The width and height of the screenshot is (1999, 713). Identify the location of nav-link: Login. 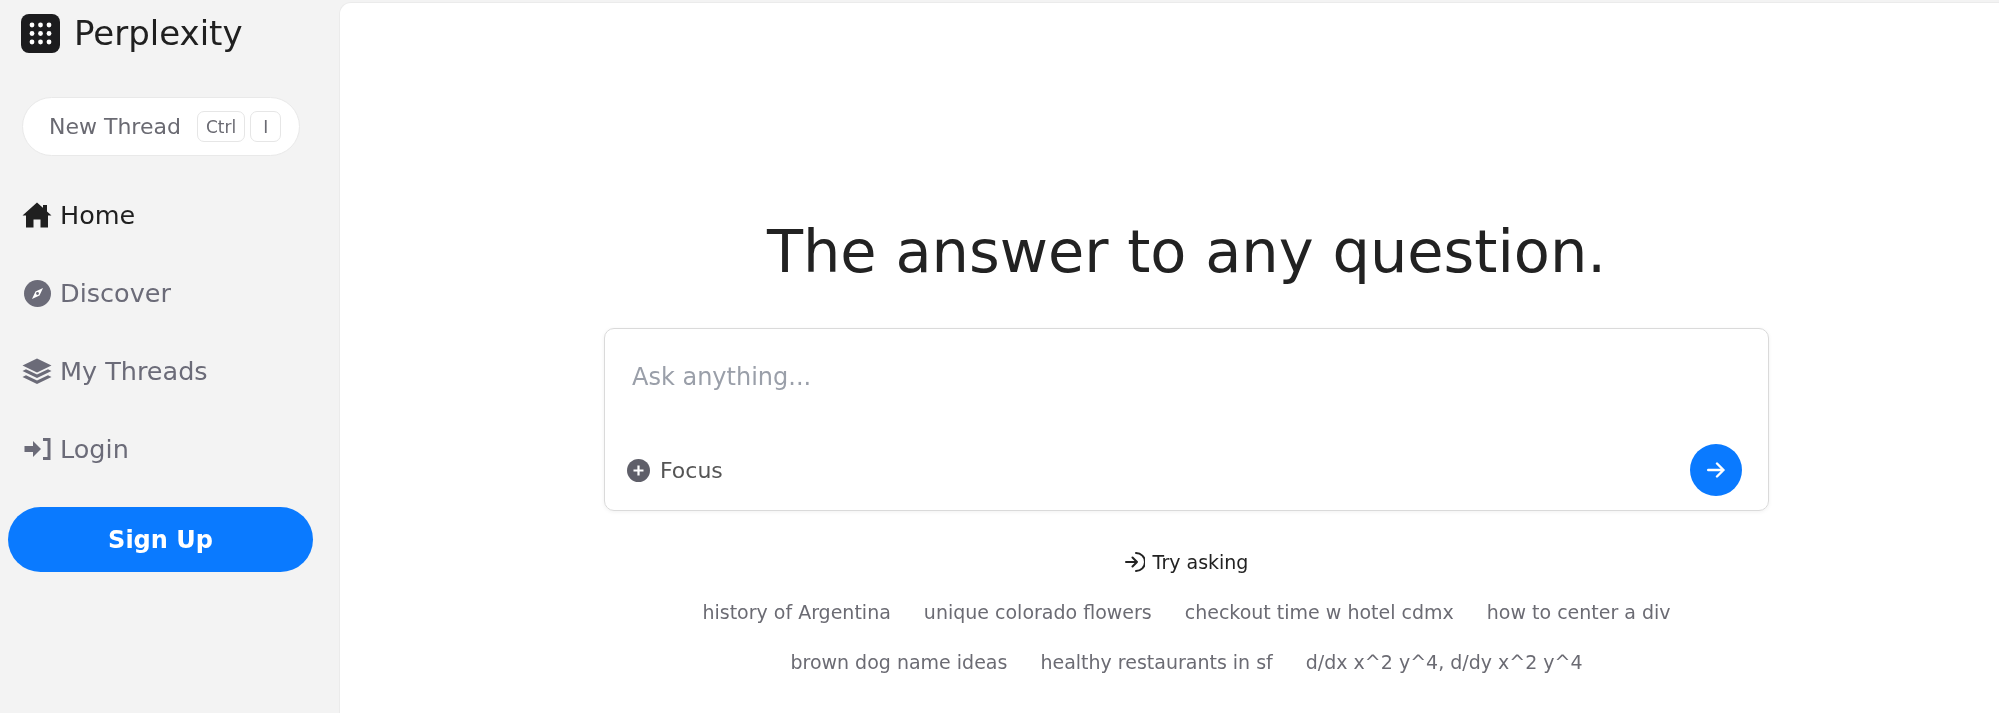
(75, 449).